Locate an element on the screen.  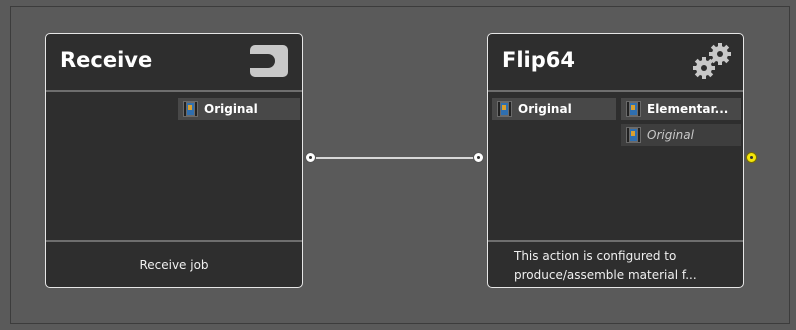
connection-line is located at coordinates (395, 158).